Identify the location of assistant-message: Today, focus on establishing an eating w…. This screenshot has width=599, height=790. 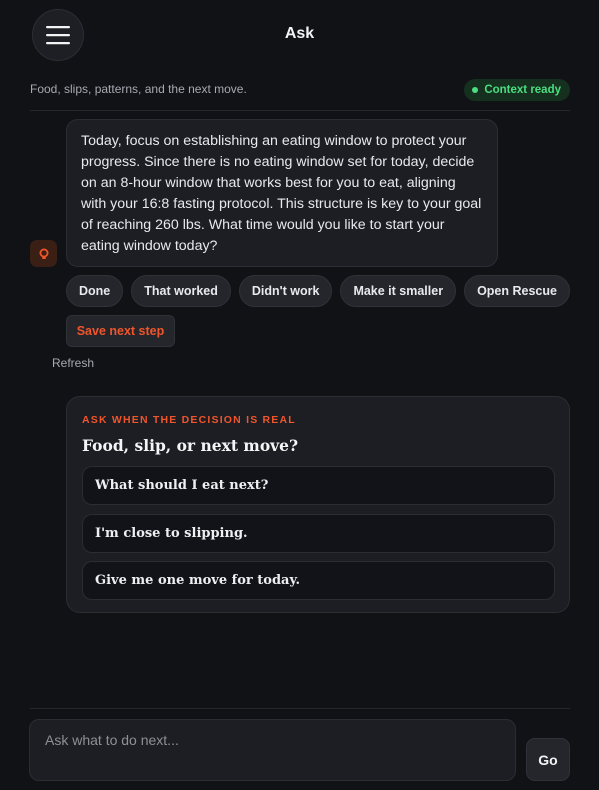
(282, 193).